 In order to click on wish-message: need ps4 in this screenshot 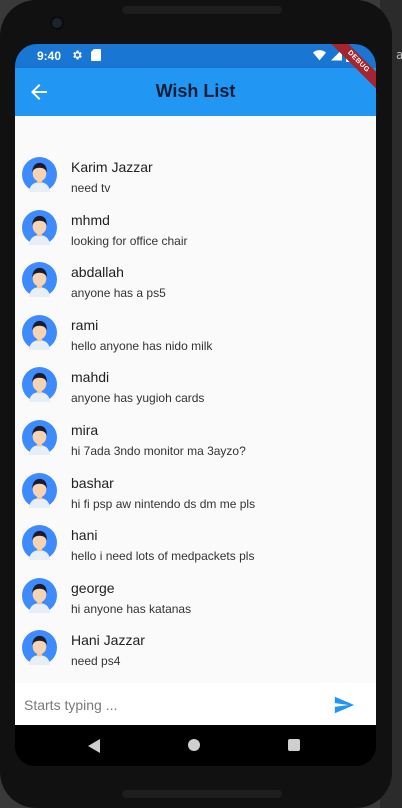, I will do `click(96, 661)`.